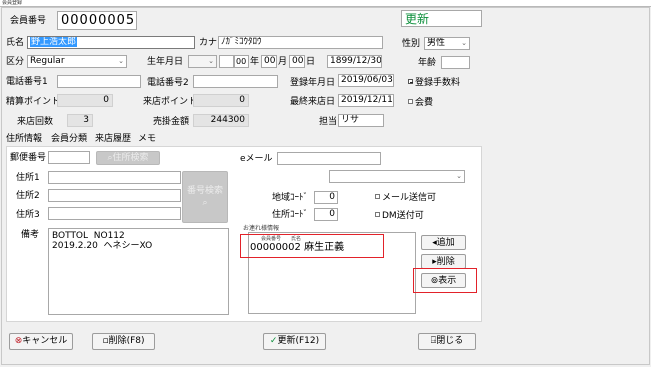 The width and height of the screenshot is (651, 367). What do you see at coordinates (221, 120) in the screenshot?
I see `sales-field: 244300` at bounding box center [221, 120].